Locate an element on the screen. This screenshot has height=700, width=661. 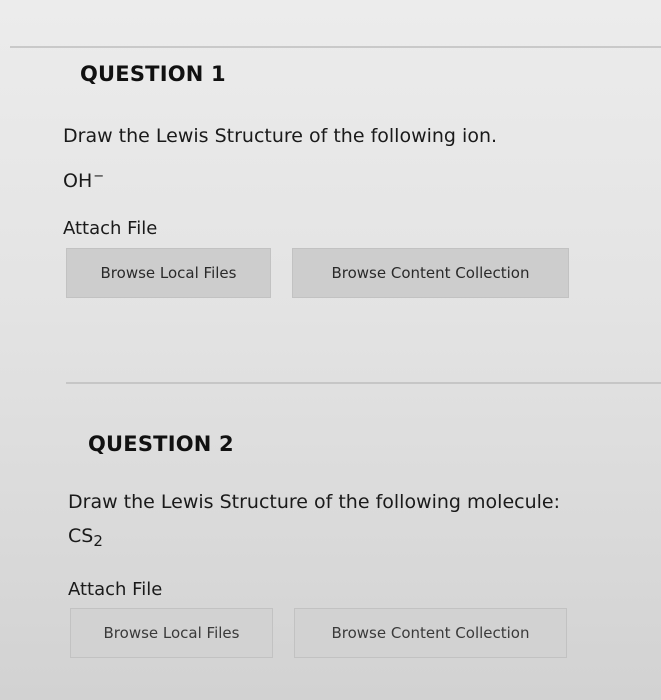
question-1-formula-base: OH is located at coordinates (78, 181).